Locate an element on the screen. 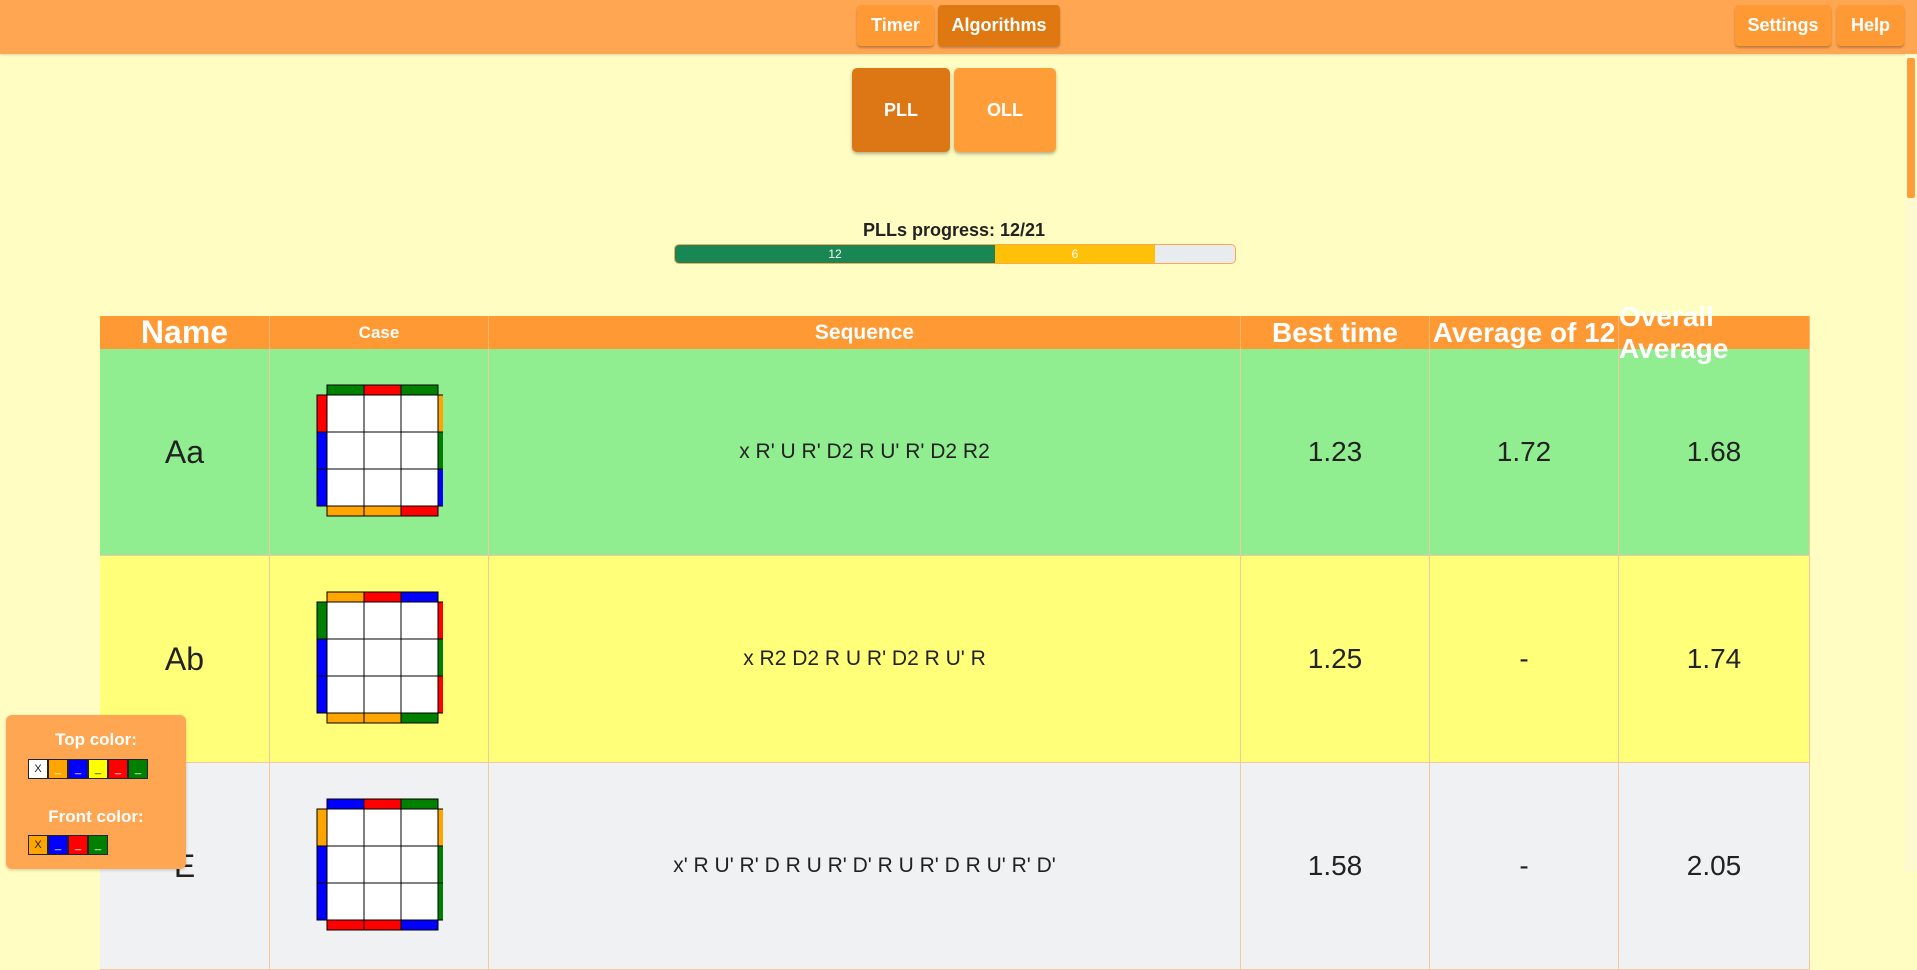 This screenshot has height=970, width=1917. case-sequence: x R2 D2 R U R' D2 R U' R is located at coordinates (865, 659).